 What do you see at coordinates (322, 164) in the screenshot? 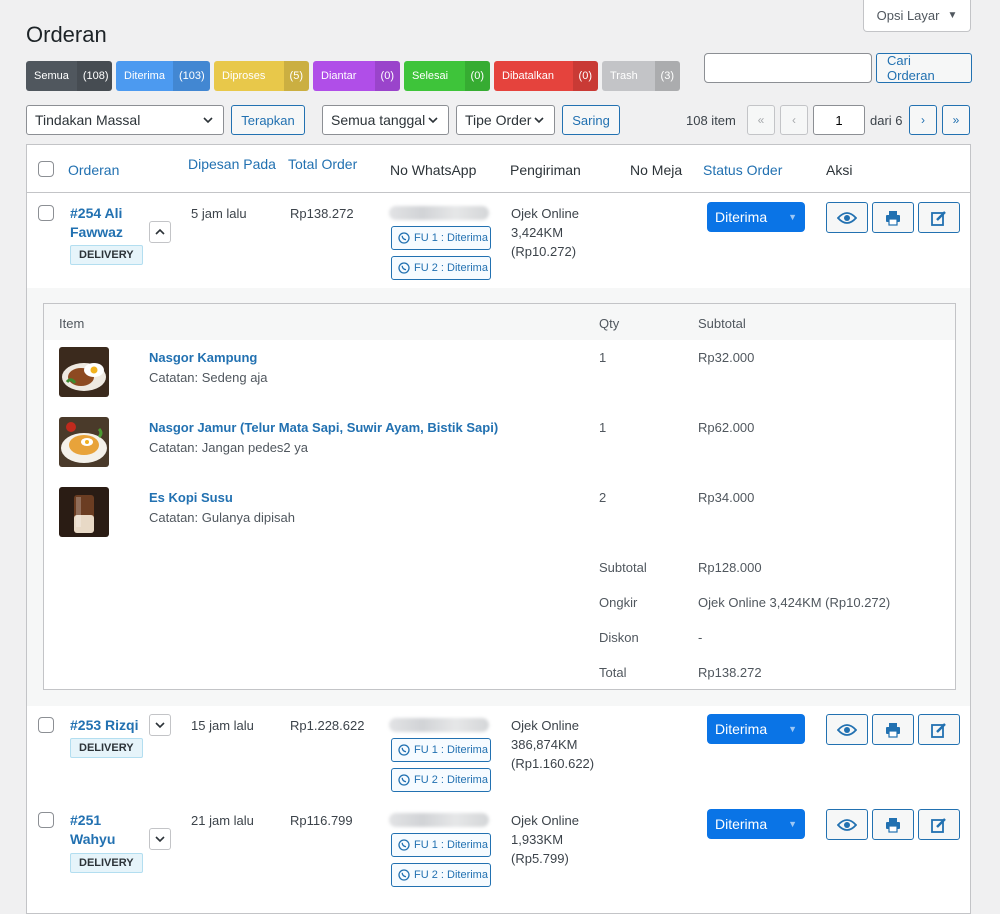
I see `column-header-total: Total Order` at bounding box center [322, 164].